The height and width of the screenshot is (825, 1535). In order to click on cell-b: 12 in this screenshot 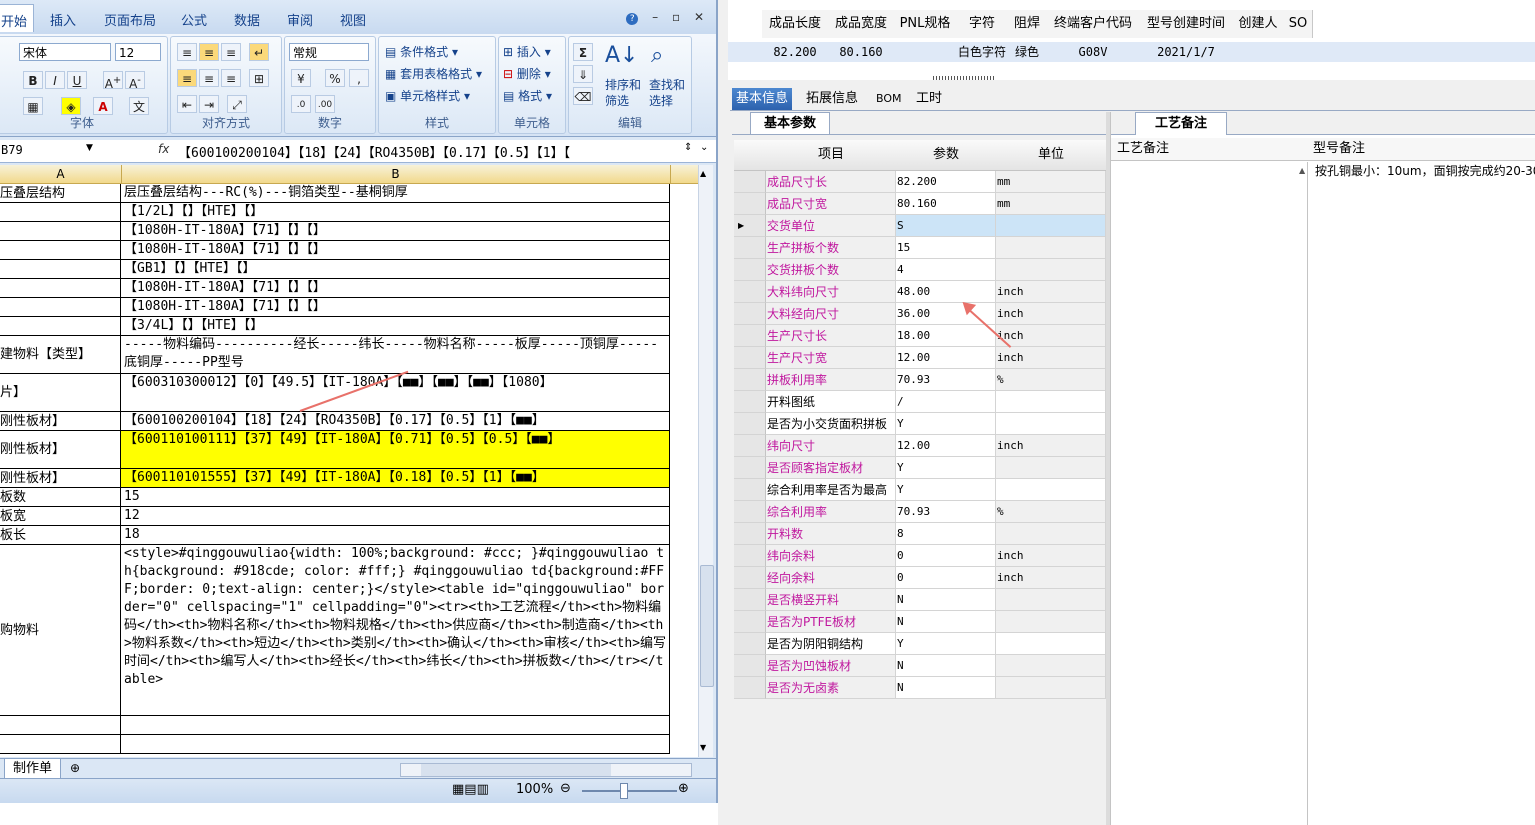, I will do `click(395, 516)`.